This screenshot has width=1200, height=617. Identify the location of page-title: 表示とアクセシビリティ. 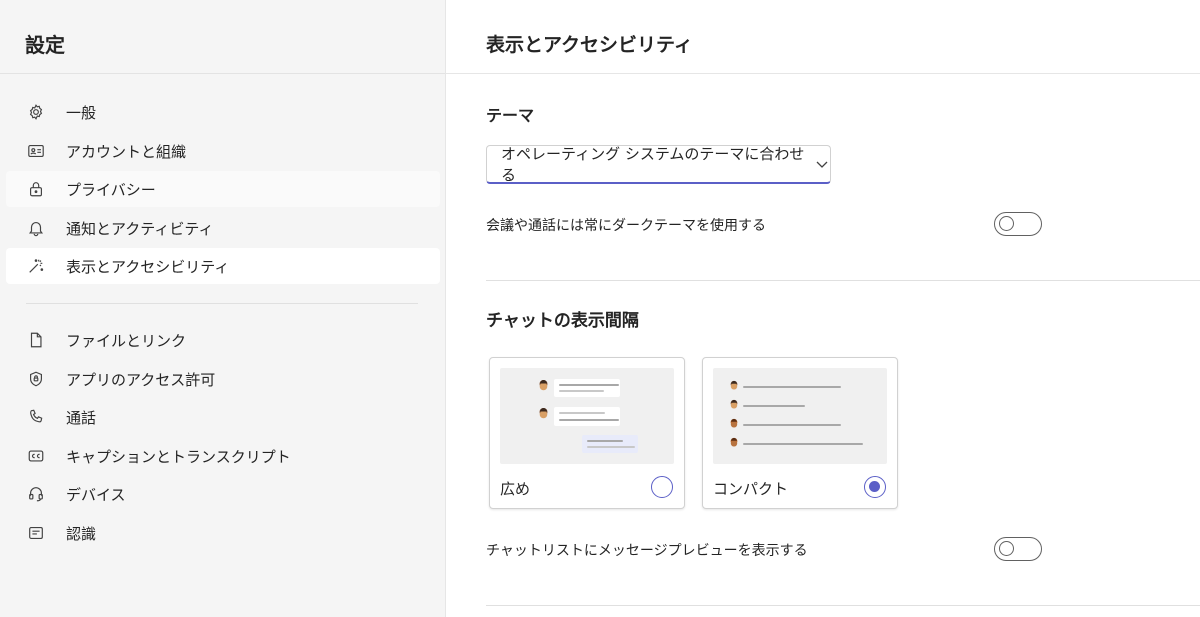
(589, 45).